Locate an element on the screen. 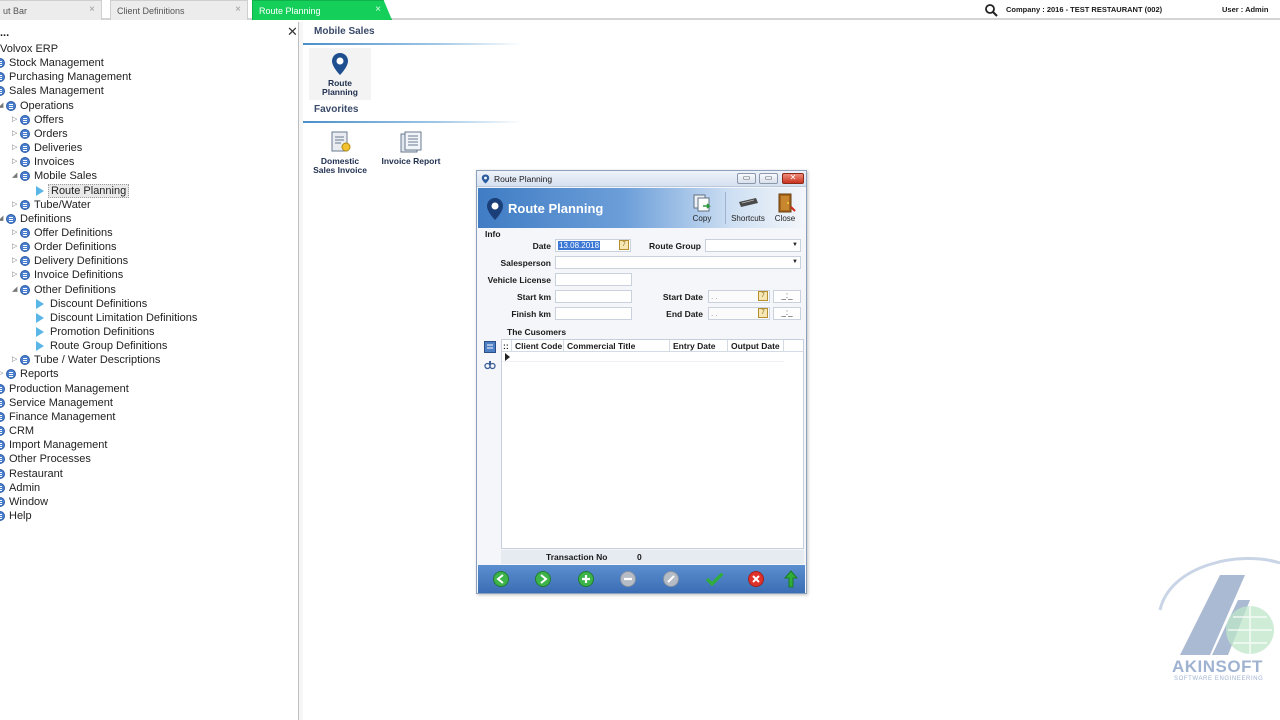 Image resolution: width=1280 pixels, height=720 pixels. tree-item-label: Admin is located at coordinates (25, 487).